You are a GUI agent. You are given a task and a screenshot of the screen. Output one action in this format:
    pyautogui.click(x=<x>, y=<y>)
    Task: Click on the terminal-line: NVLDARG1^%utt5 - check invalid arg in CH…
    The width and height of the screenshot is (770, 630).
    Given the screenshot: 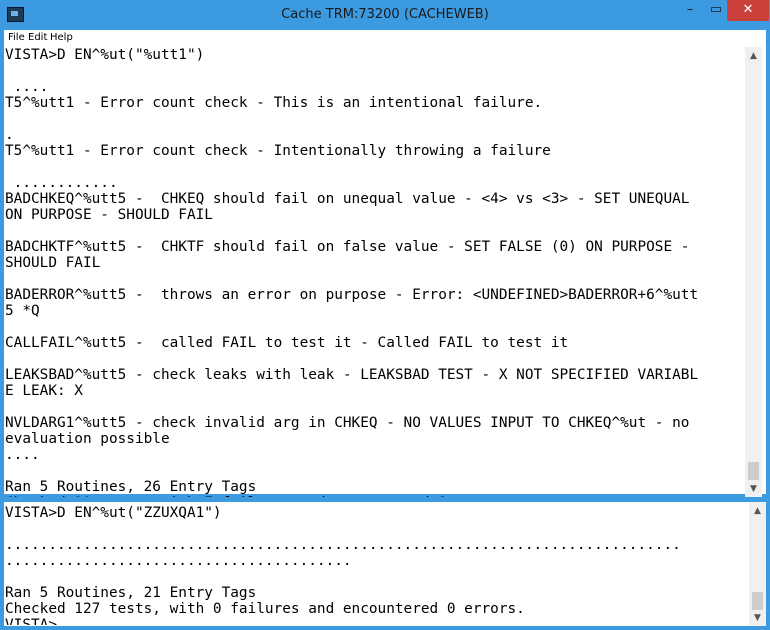 What is the action you would take?
    pyautogui.click(x=347, y=423)
    